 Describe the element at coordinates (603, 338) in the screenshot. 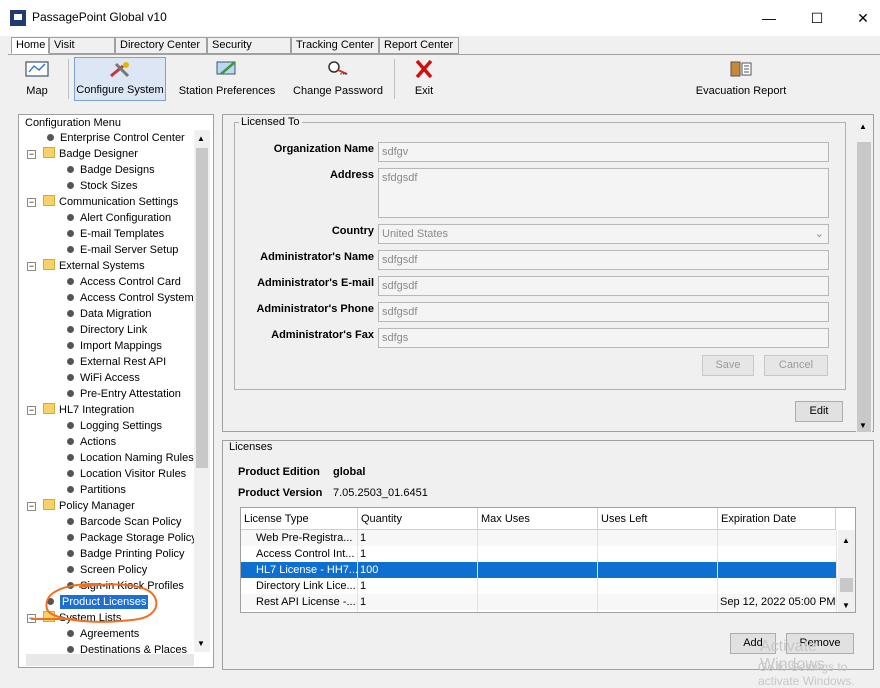

I see `admin-fax-field: sdfgs` at that location.